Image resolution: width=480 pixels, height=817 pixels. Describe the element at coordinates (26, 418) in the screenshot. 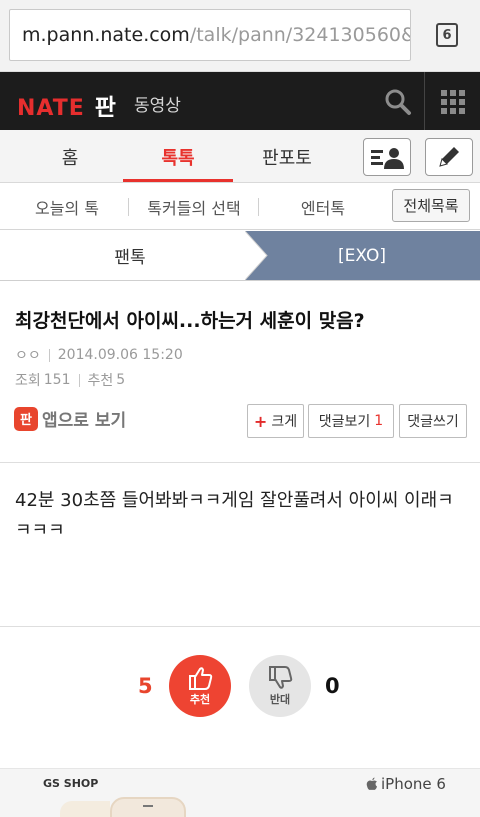

I see `pann-app-icon: 판` at that location.